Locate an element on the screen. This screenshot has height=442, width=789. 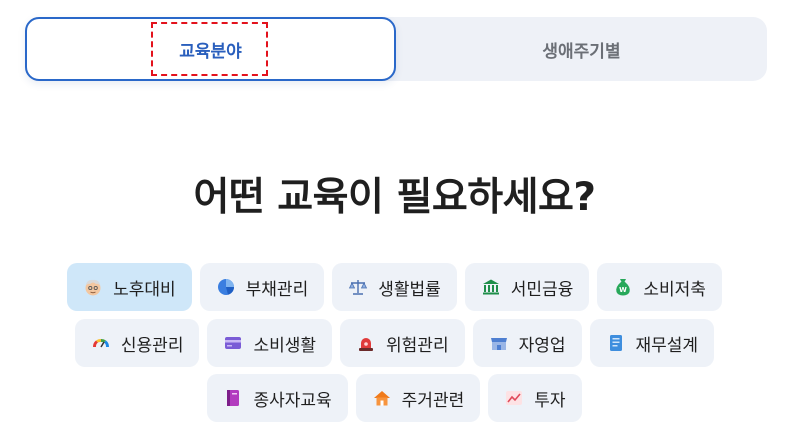
elderly-face-icon is located at coordinates (93, 287).